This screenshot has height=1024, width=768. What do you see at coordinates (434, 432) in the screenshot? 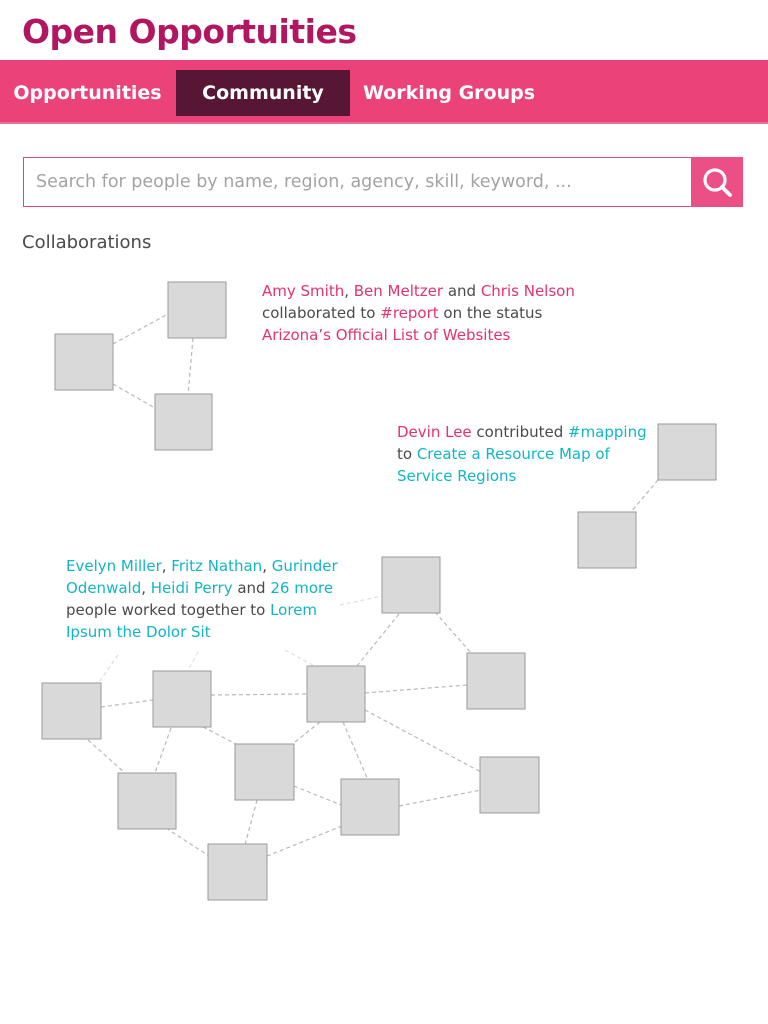
I see `person-link: Devin Lee` at bounding box center [434, 432].